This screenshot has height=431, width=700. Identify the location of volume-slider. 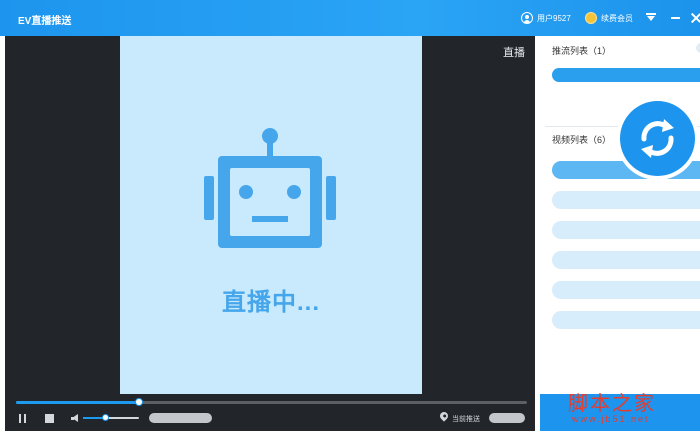
(111, 417).